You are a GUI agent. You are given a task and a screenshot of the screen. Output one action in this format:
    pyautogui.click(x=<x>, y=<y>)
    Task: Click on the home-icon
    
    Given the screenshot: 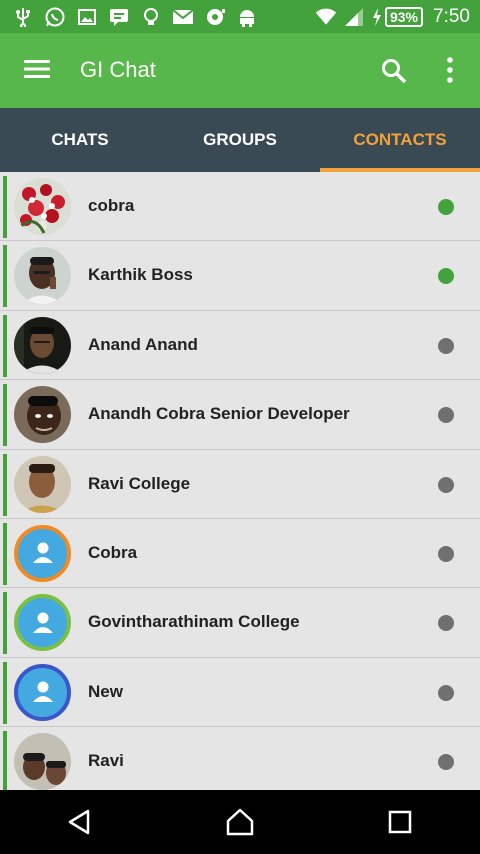 What is the action you would take?
    pyautogui.click(x=240, y=822)
    